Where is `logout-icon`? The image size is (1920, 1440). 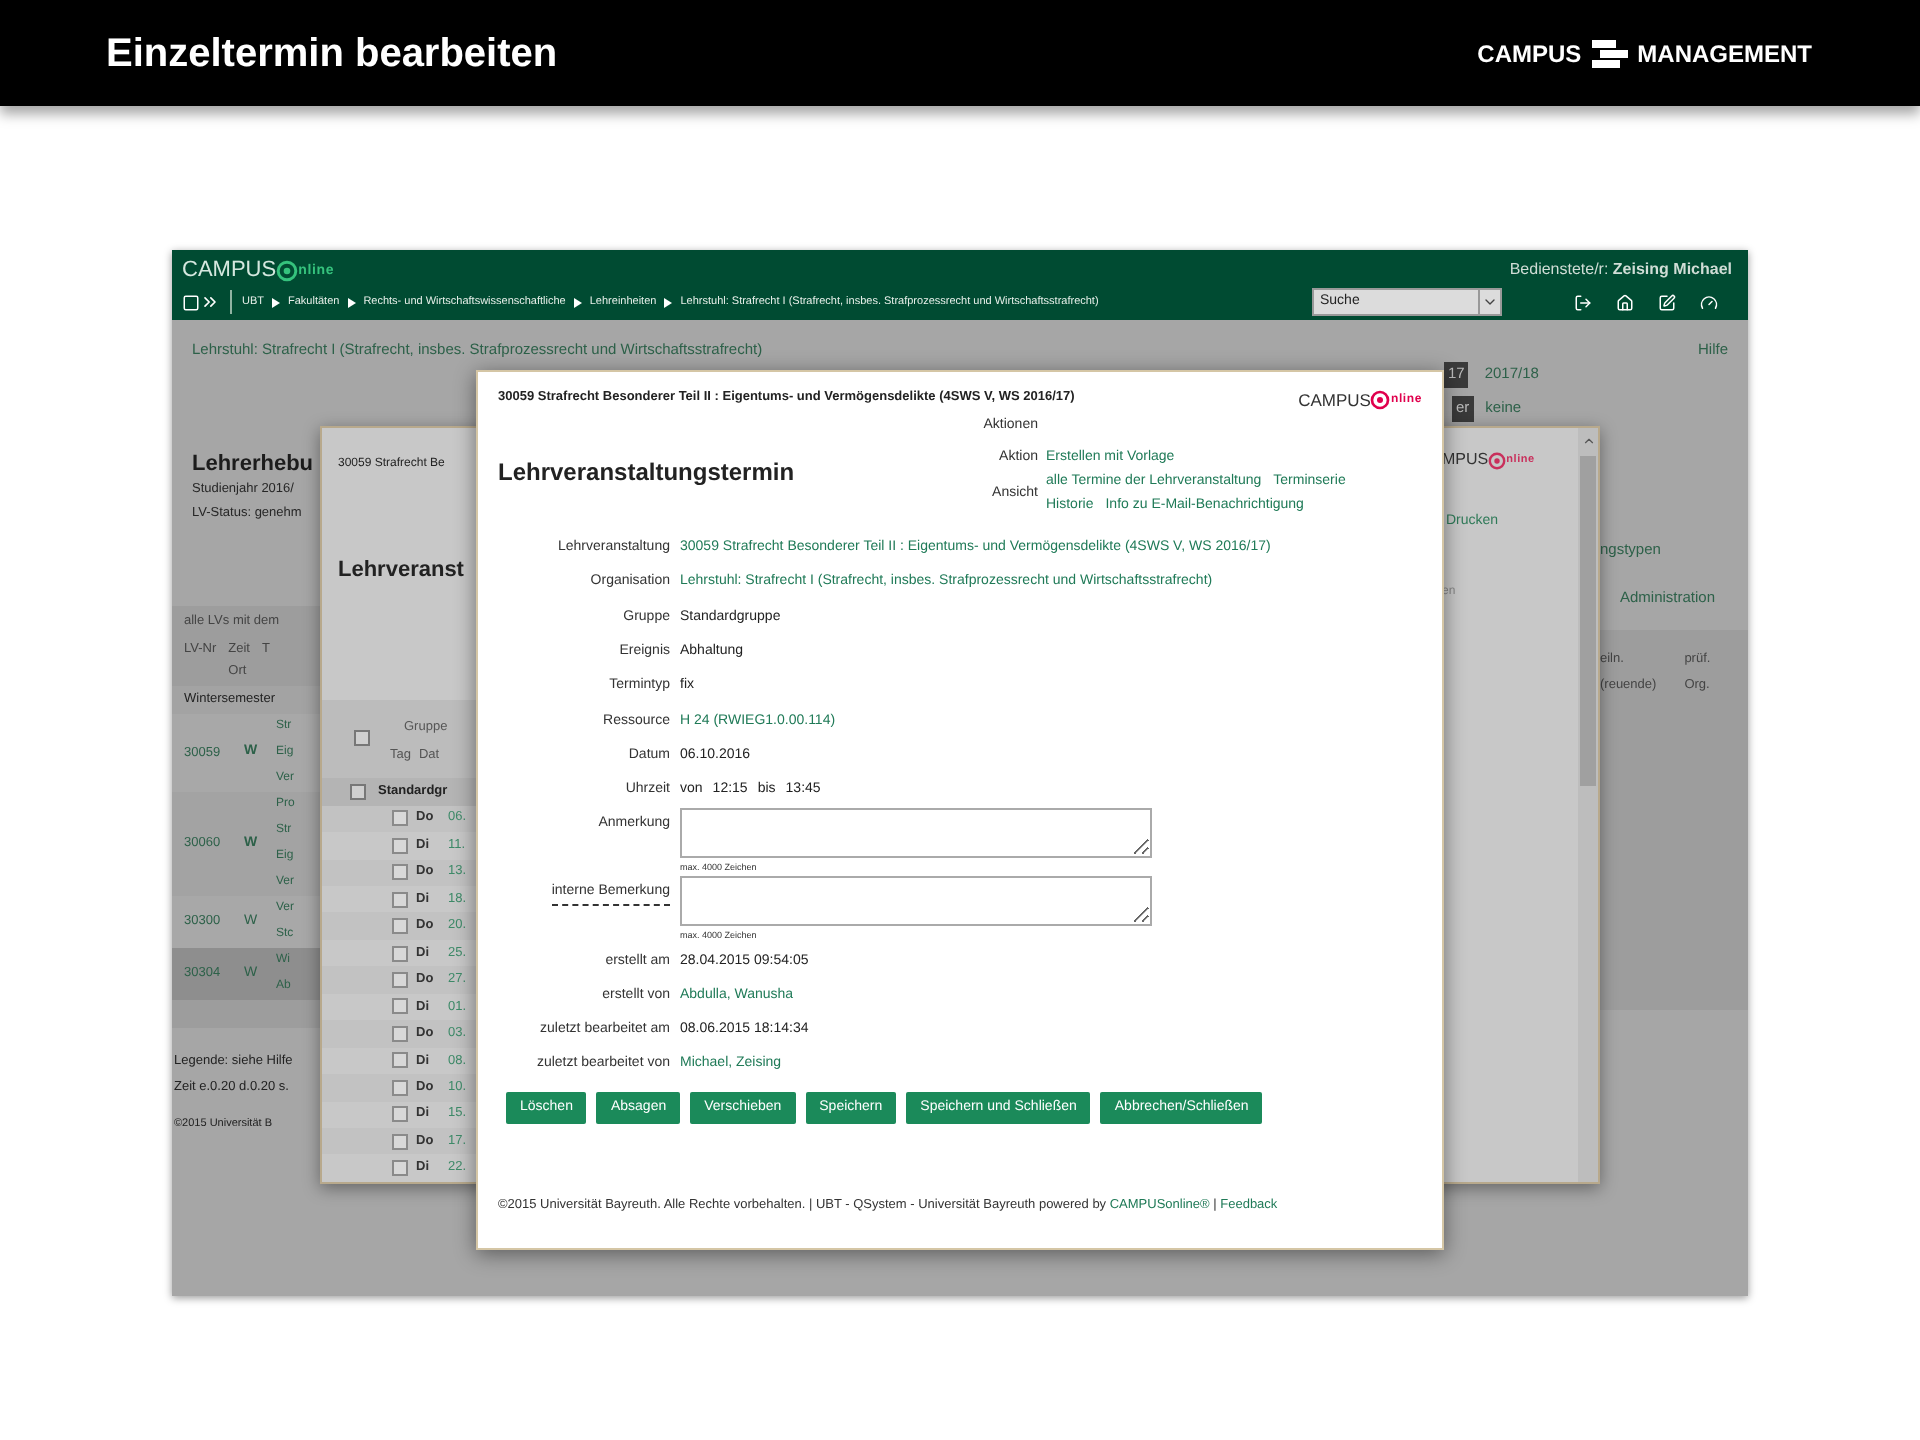
logout-icon is located at coordinates (1583, 302).